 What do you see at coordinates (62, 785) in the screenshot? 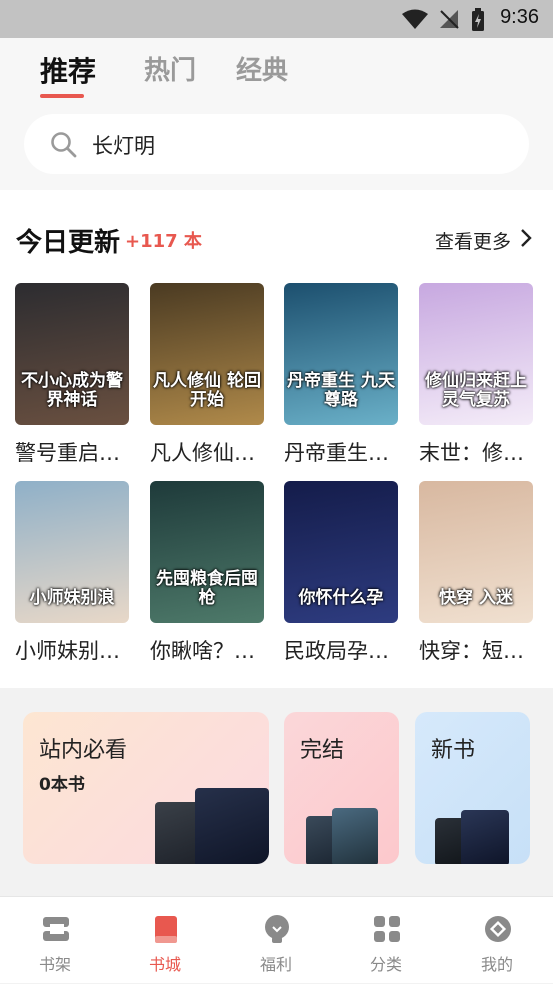
I see `card-subtitle: 0本书` at bounding box center [62, 785].